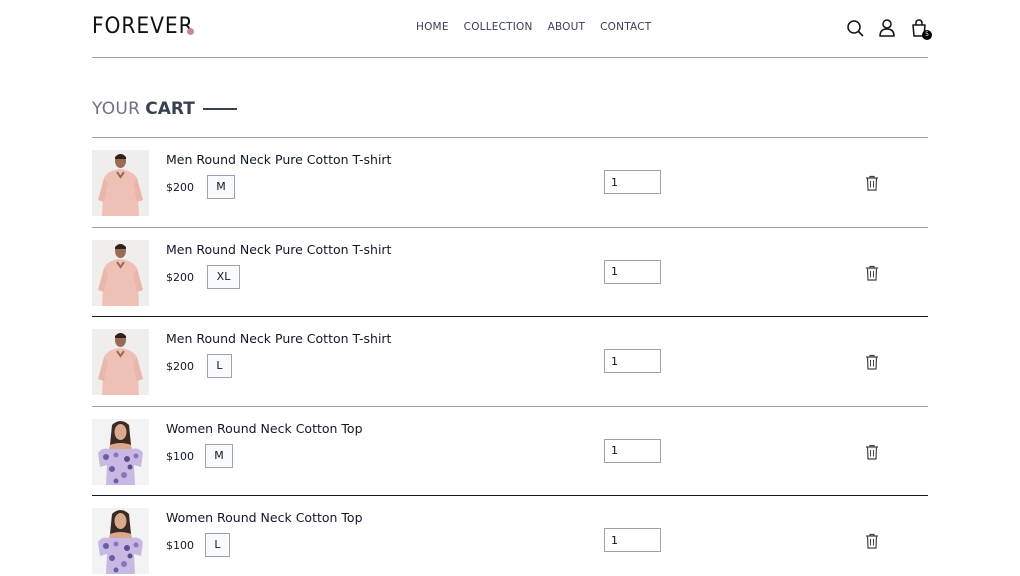  Describe the element at coordinates (921, 29) in the screenshot. I see `shopping-bag-icon: 5` at that location.